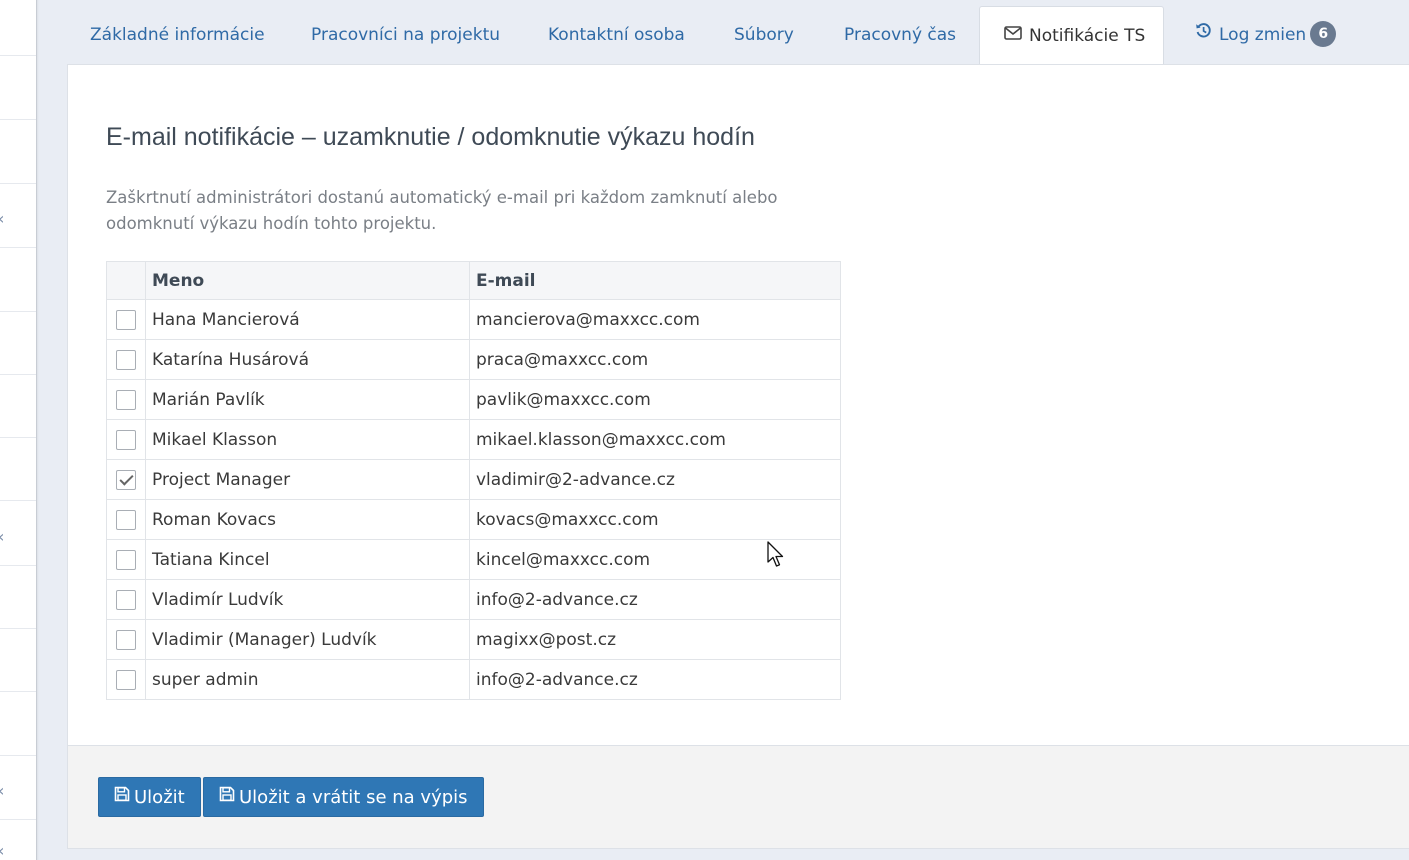  I want to click on tab-label: Pracovný čas, so click(900, 35).